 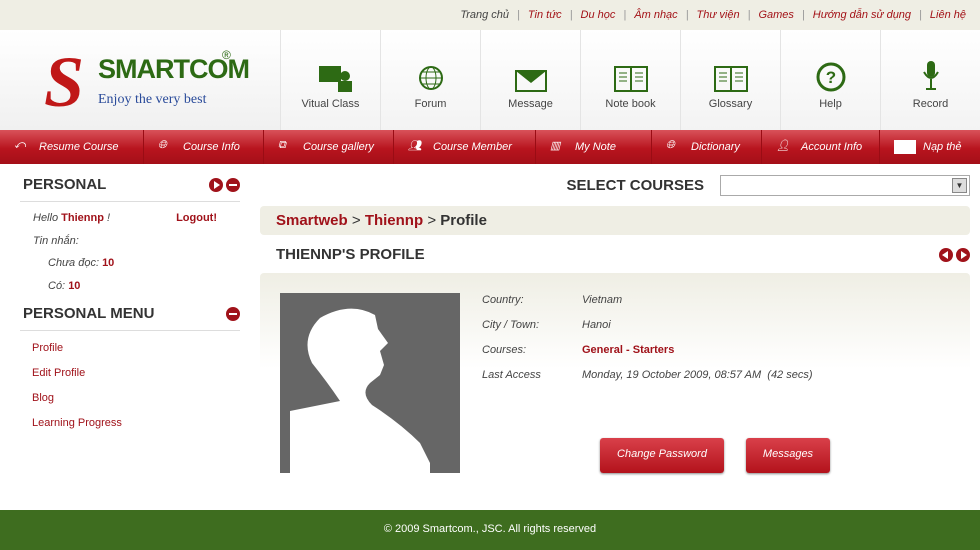 I want to click on virtual-class-icon, so click(x=335, y=79).